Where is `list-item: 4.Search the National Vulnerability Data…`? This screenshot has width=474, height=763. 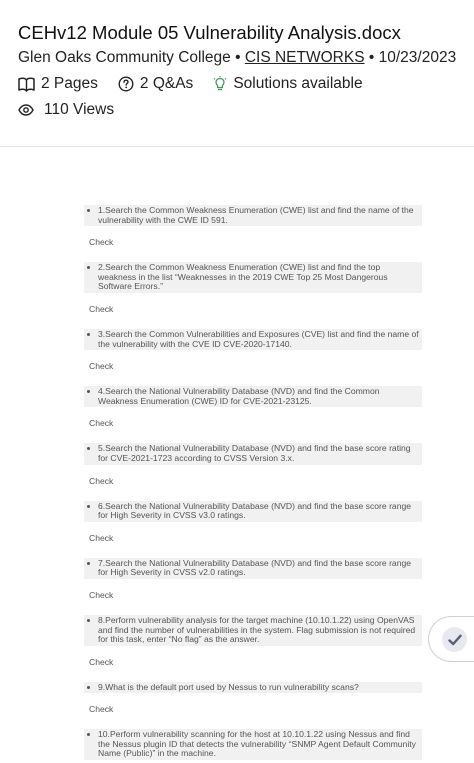
list-item: 4.Search the National Vulnerability Data… is located at coordinates (253, 409).